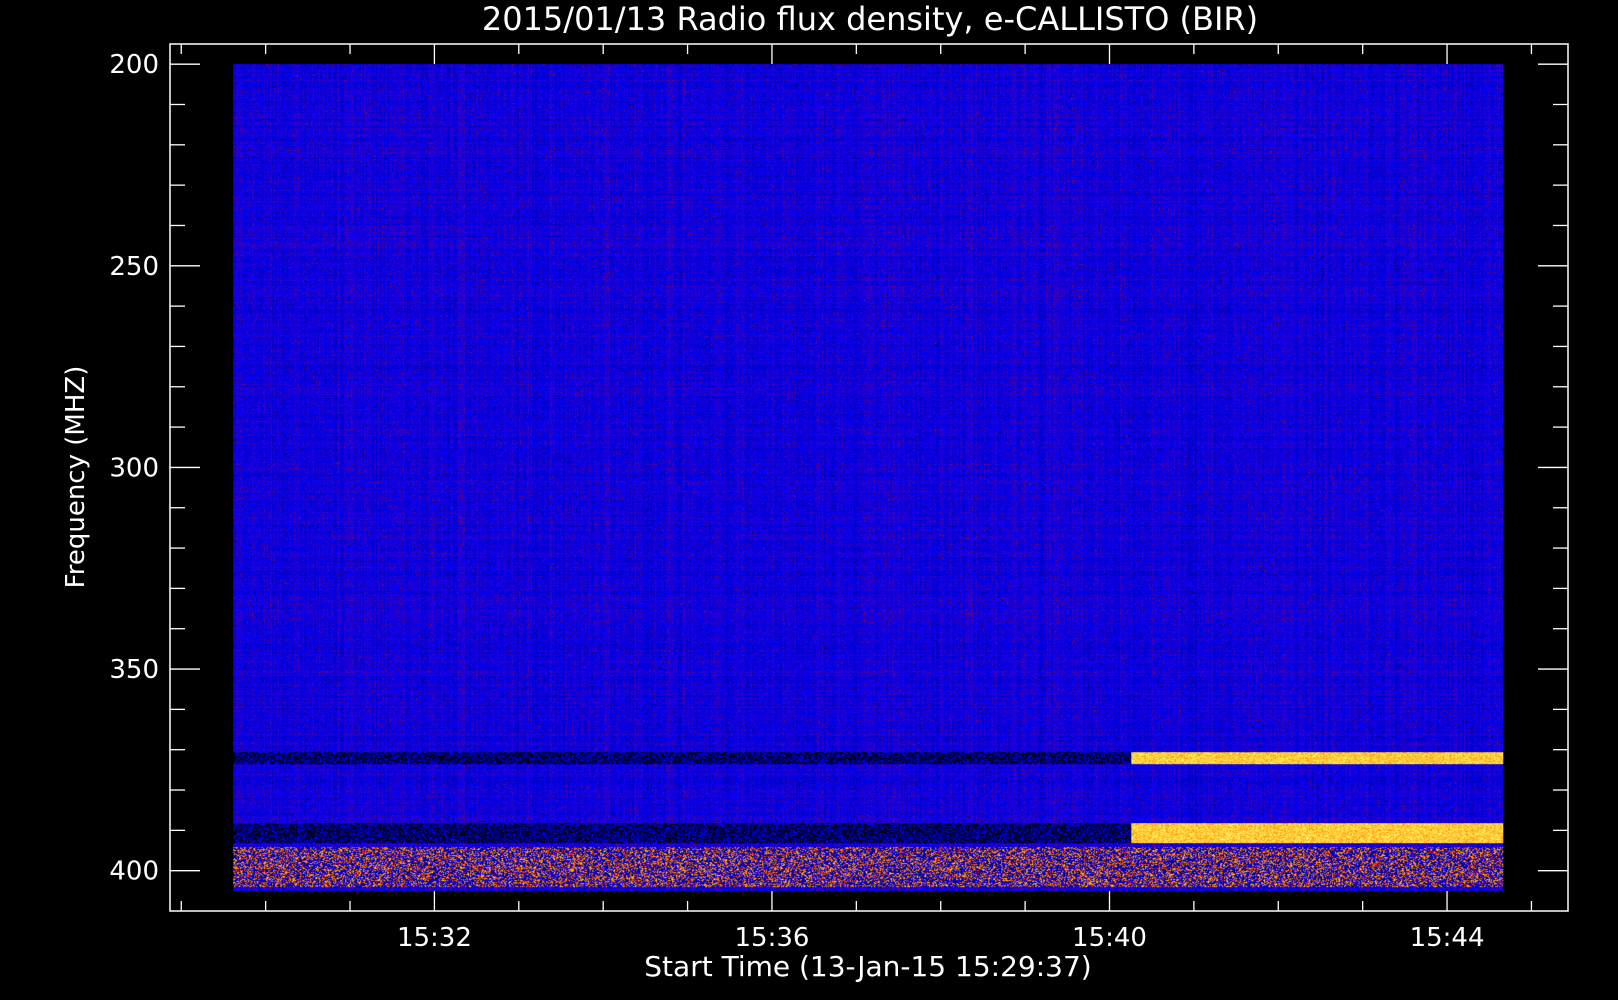 The height and width of the screenshot is (1000, 1618). Describe the element at coordinates (1447, 938) in the screenshot. I see `x-tick-label: 15:44` at that location.